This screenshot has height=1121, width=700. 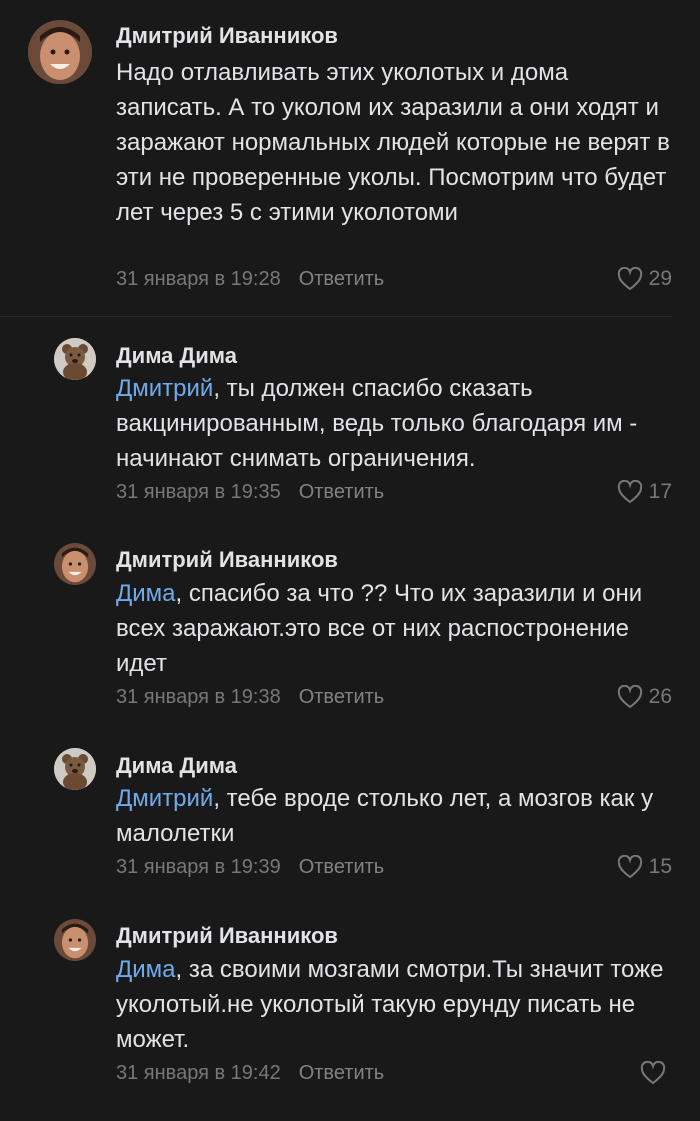 What do you see at coordinates (644, 867) in the screenshot?
I see `like-button: 15` at bounding box center [644, 867].